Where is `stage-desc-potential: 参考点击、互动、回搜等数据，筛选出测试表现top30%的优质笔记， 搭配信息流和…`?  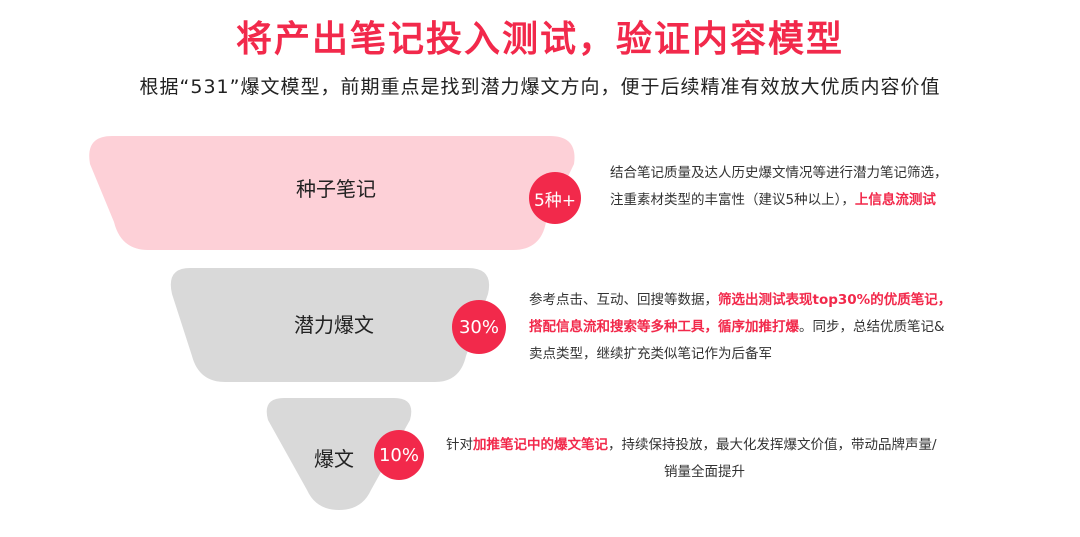 stage-desc-potential: 参考点击、互动、回搜等数据，筛选出测试表现top30%的优质笔记， 搭配信息流和… is located at coordinates (740, 327).